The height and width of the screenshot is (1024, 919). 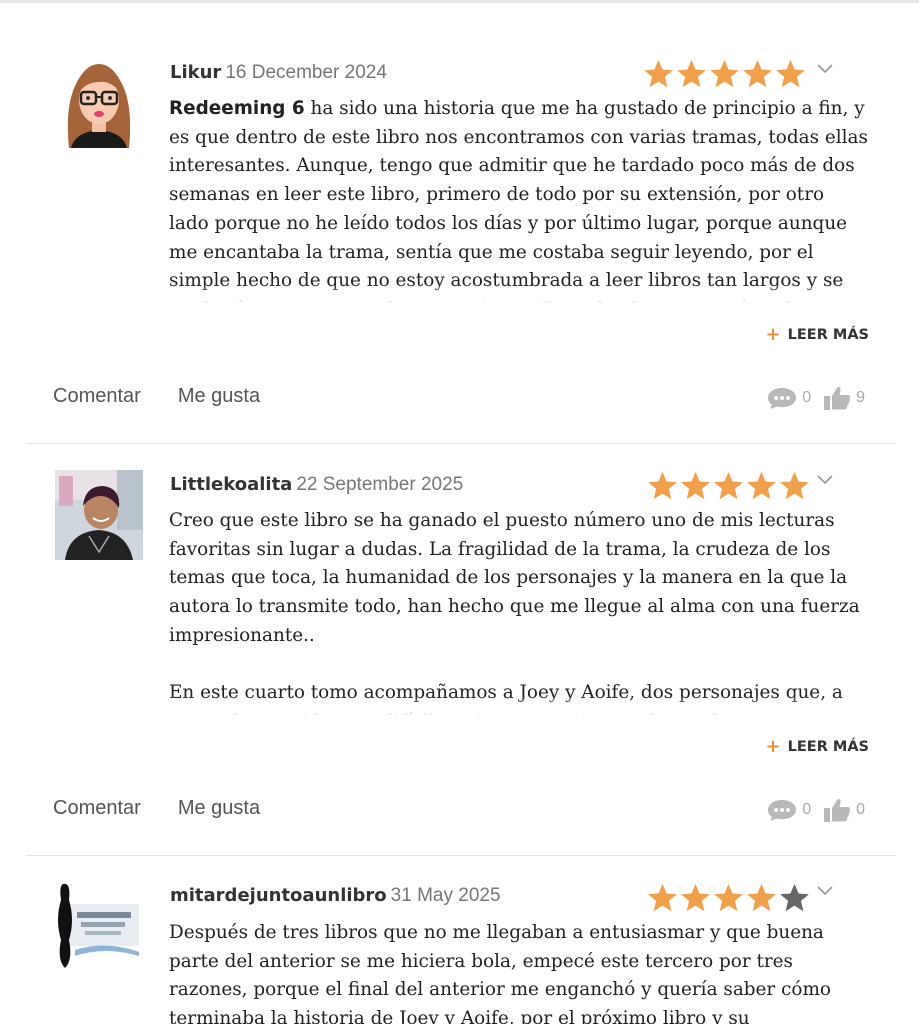 What do you see at coordinates (825, 891) in the screenshot?
I see `chevron-down-icon` at bounding box center [825, 891].